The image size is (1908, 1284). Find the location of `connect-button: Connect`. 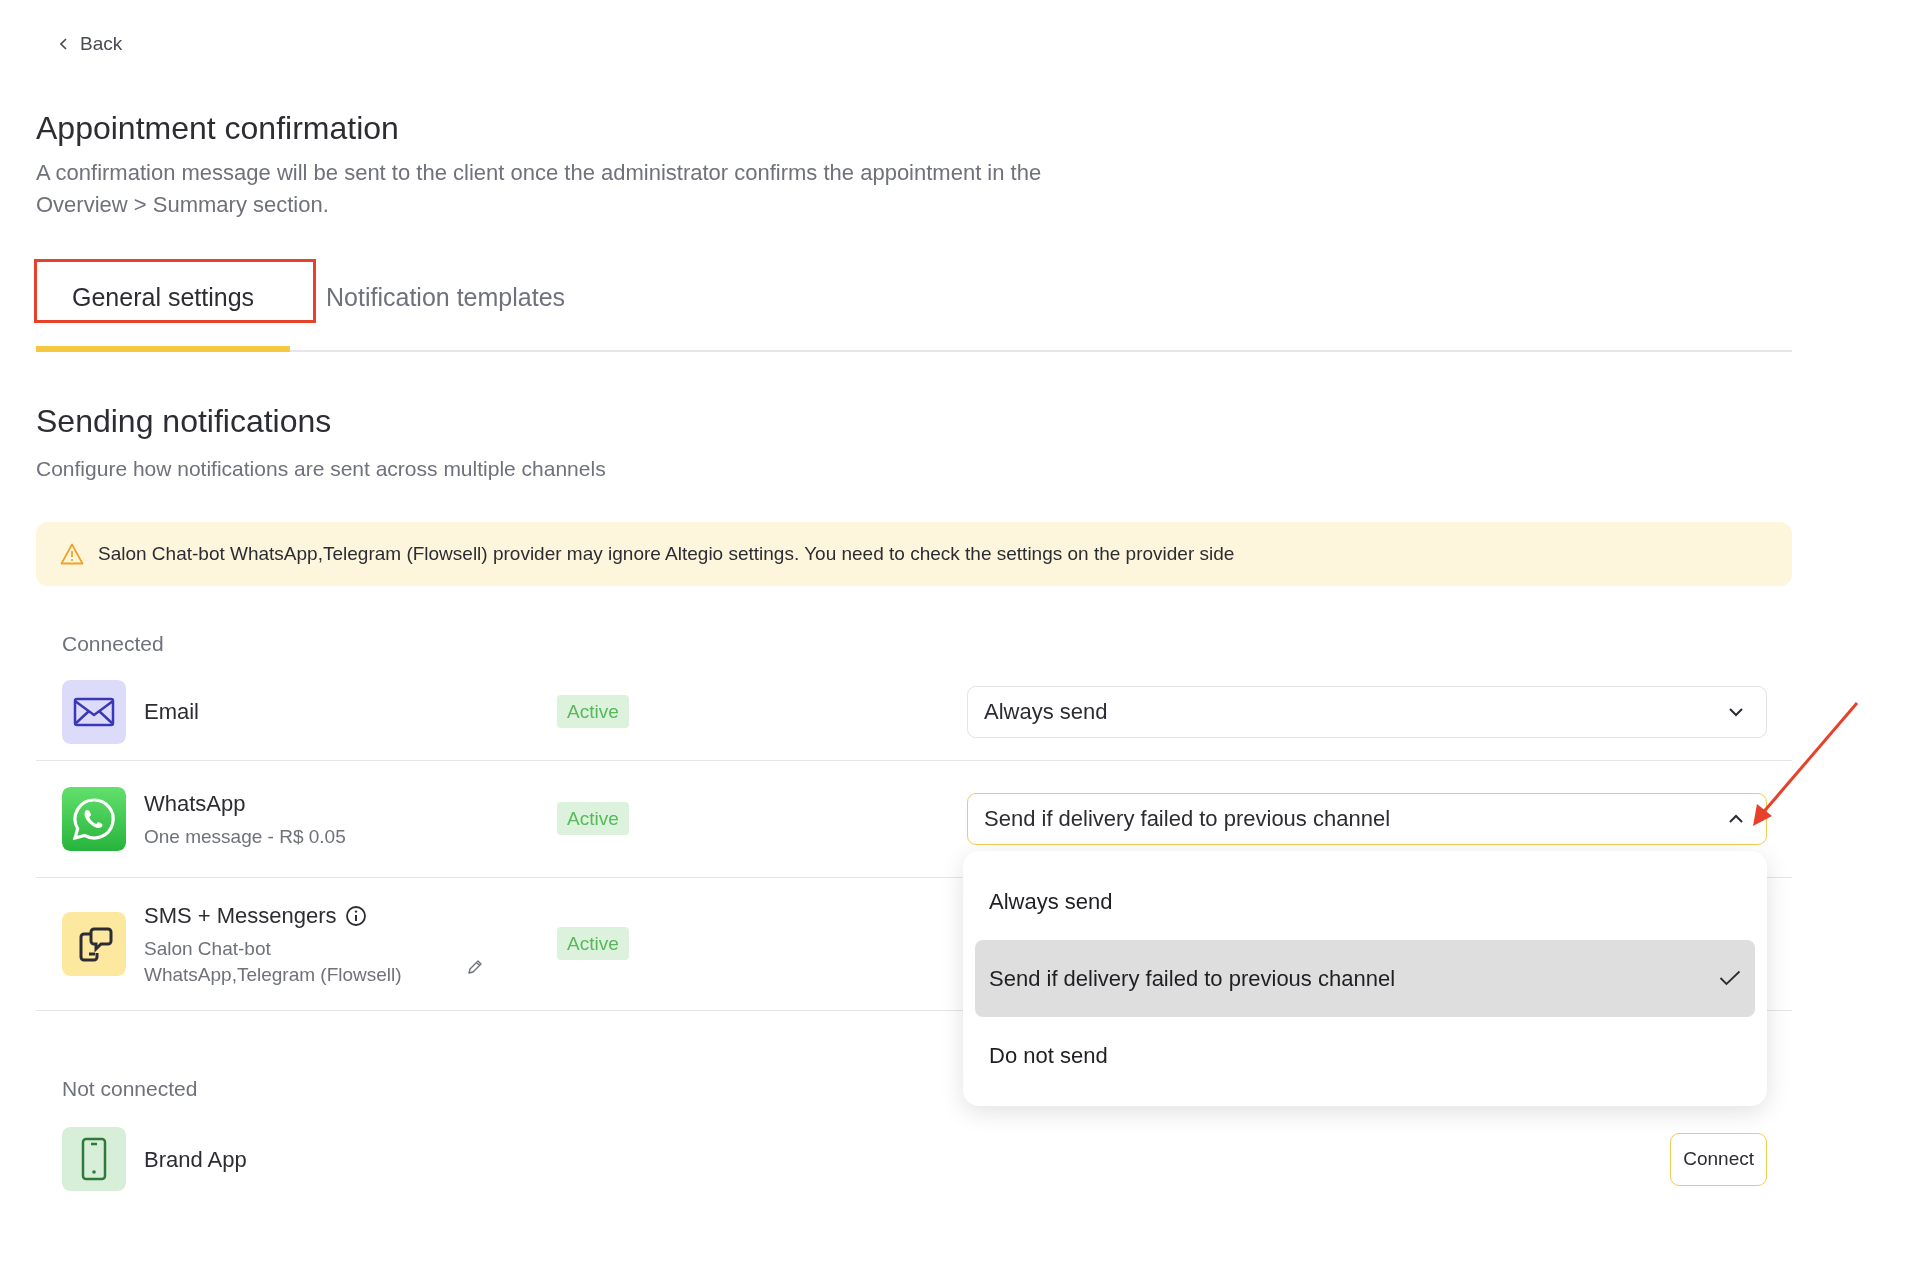

connect-button: Connect is located at coordinates (1718, 1159).